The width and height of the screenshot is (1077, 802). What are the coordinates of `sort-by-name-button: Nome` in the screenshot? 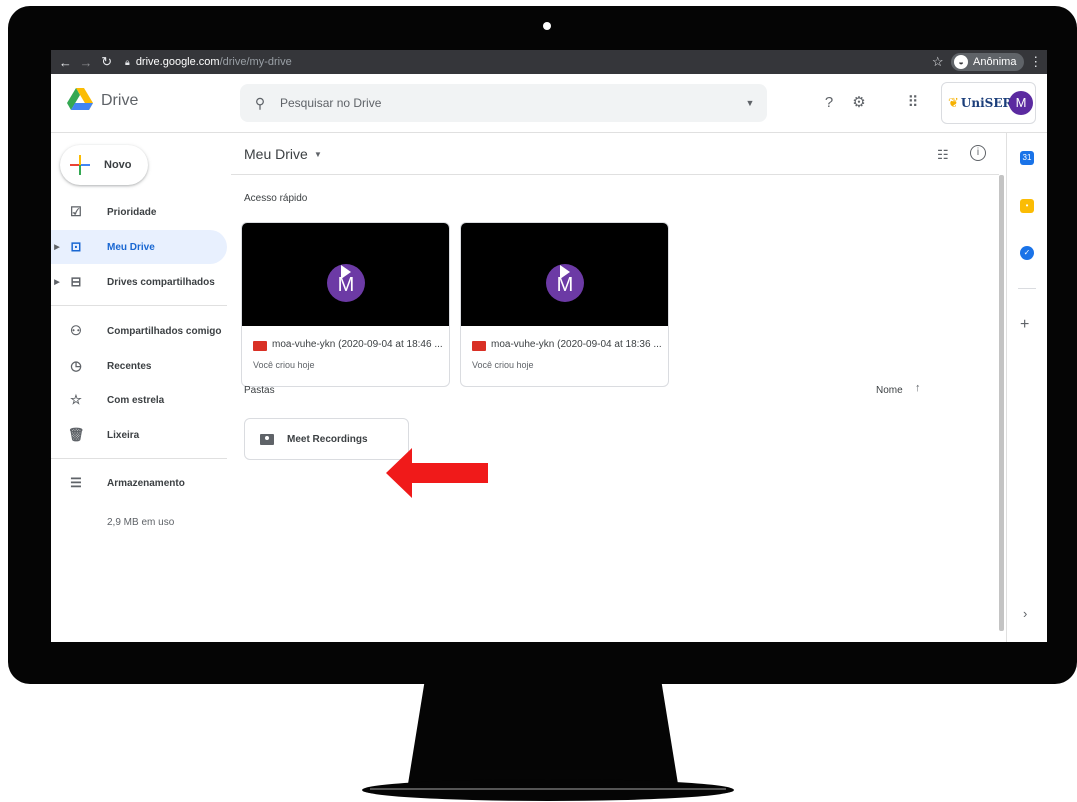 It's located at (889, 390).